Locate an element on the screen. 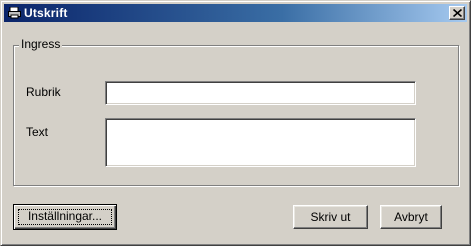  title-bar: Utskrift is located at coordinates (235, 13).